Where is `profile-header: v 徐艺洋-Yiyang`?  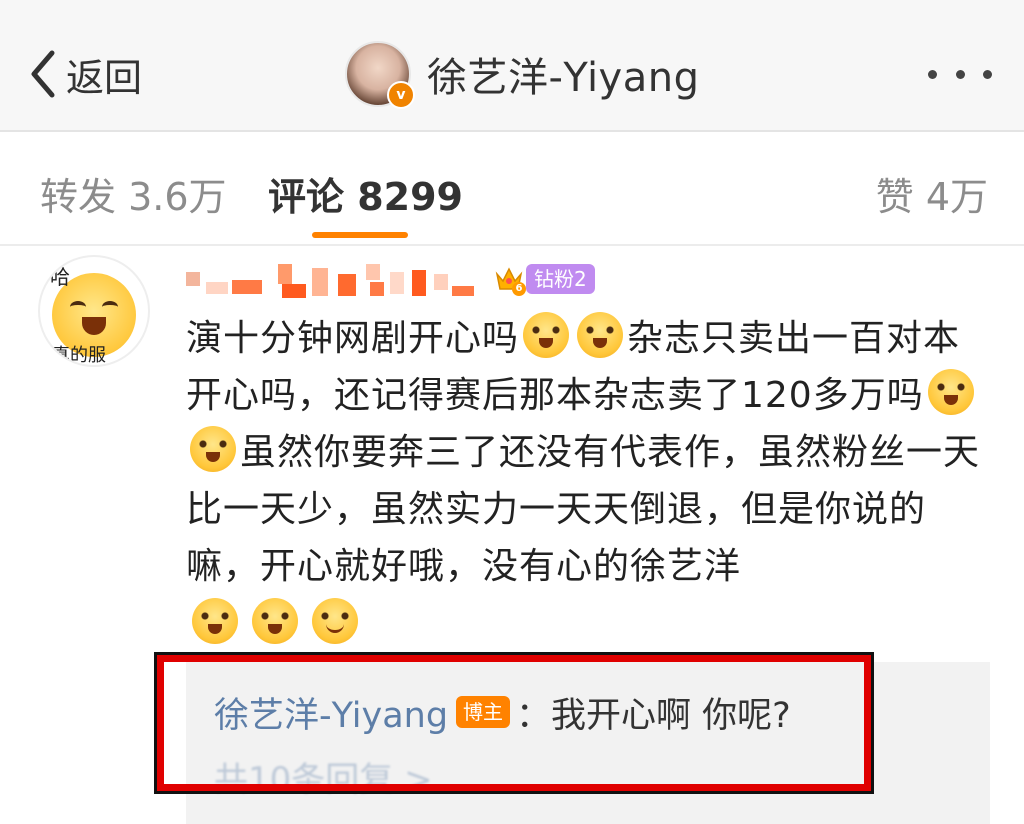 profile-header: v 徐艺洋-Yiyang is located at coordinates (522, 74).